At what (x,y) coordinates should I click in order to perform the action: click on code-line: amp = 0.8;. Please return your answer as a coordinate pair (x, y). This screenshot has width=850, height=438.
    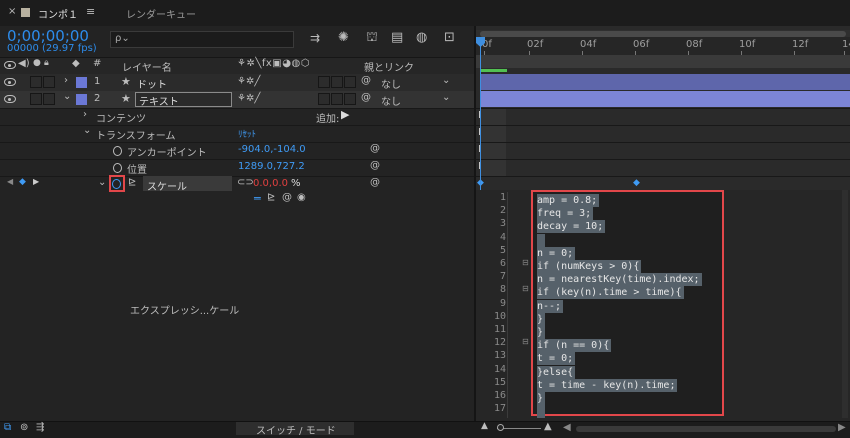
    Looking at the image, I should click on (568, 200).